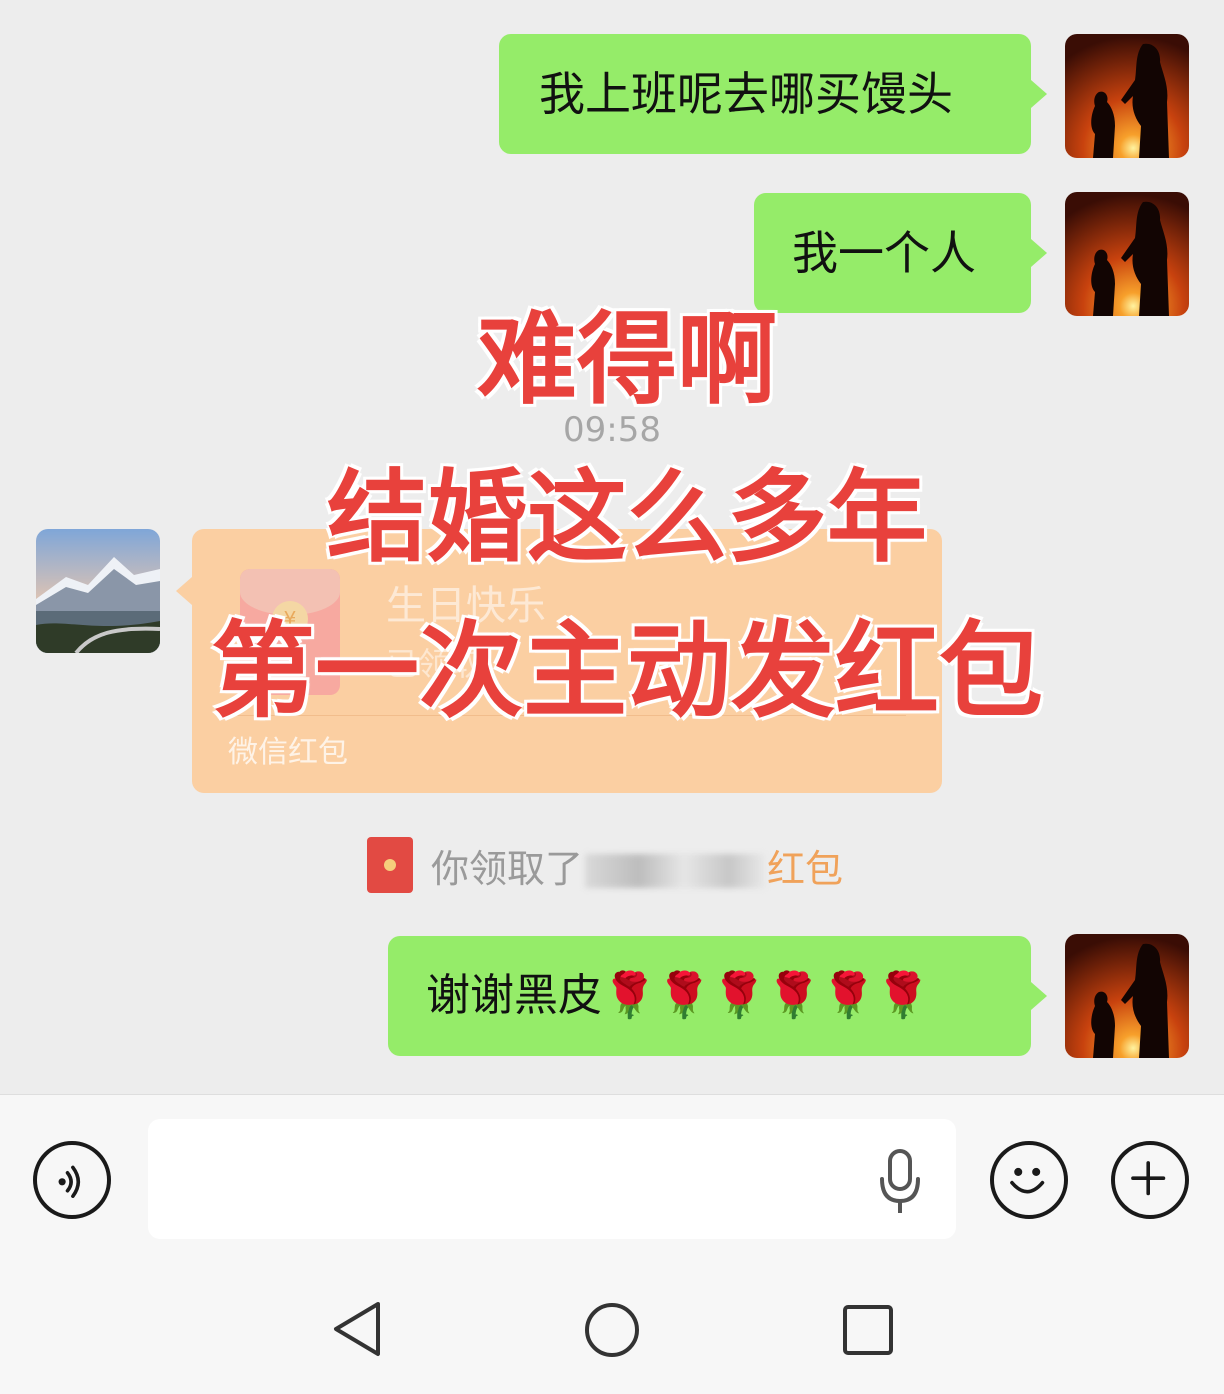 This screenshot has width=1224, height=1394. I want to click on overlay-caption-line3: 第一次主动发红包, so click(626, 671).